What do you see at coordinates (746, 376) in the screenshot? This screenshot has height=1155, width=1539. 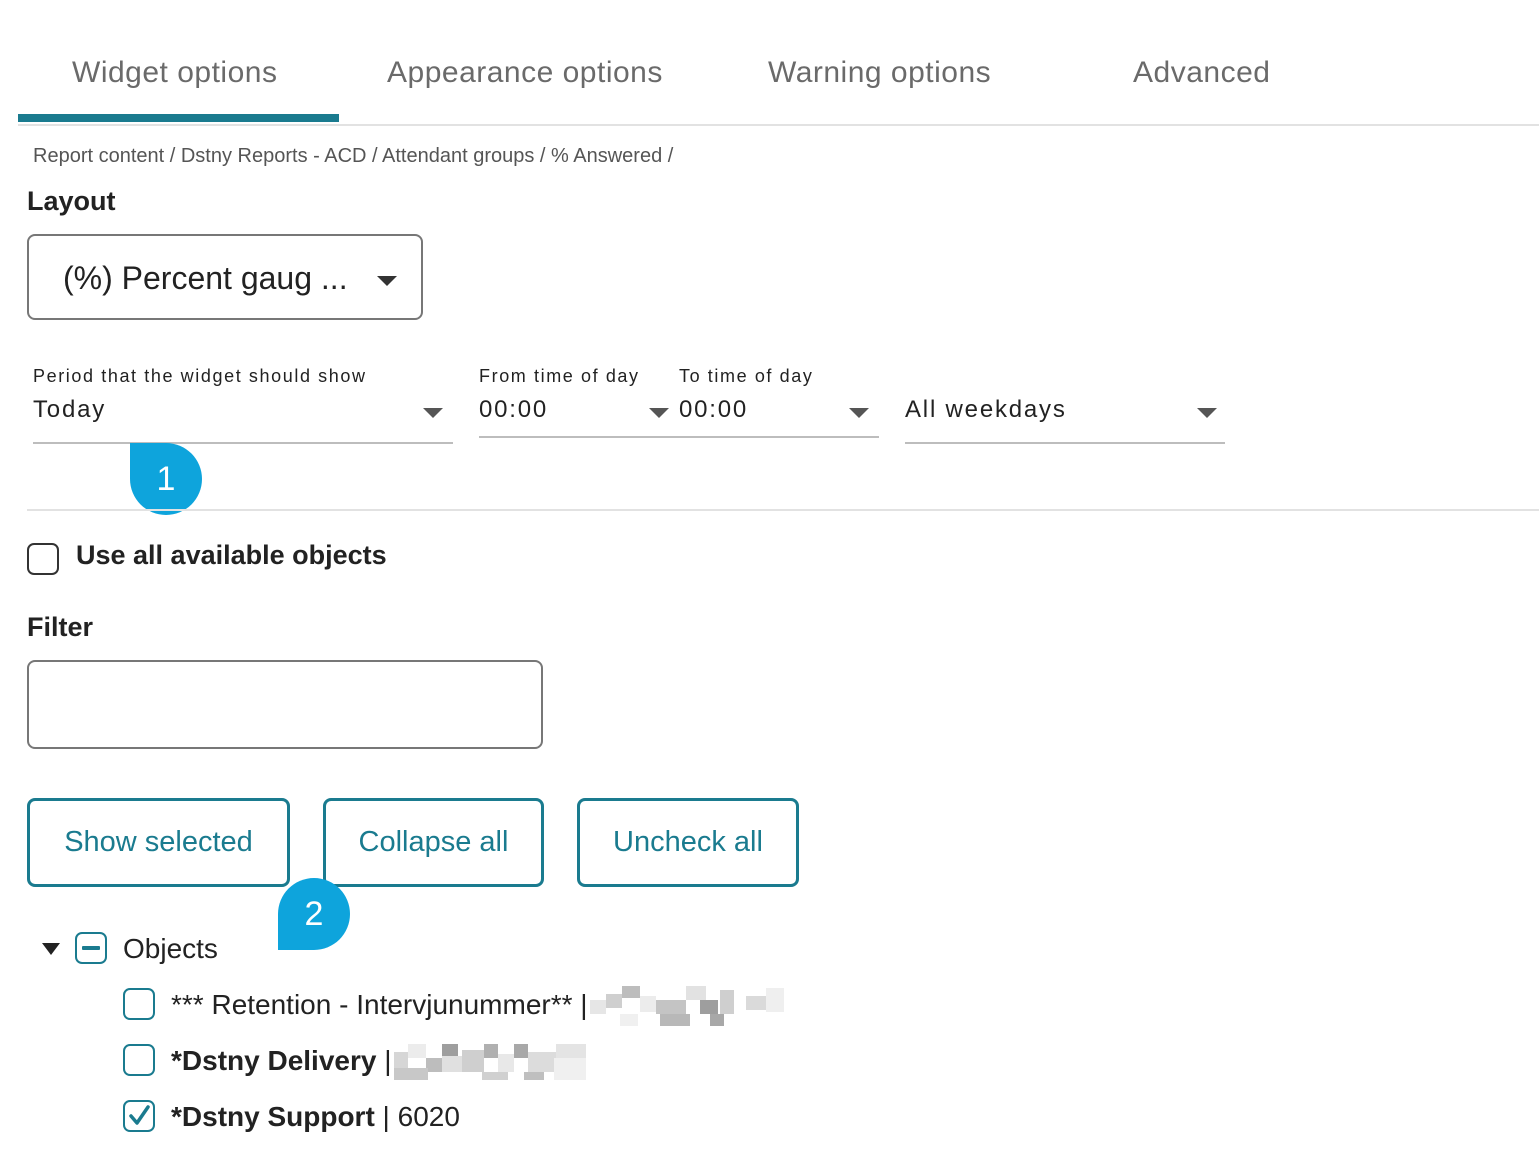 I see `to-time-label: To time of day` at bounding box center [746, 376].